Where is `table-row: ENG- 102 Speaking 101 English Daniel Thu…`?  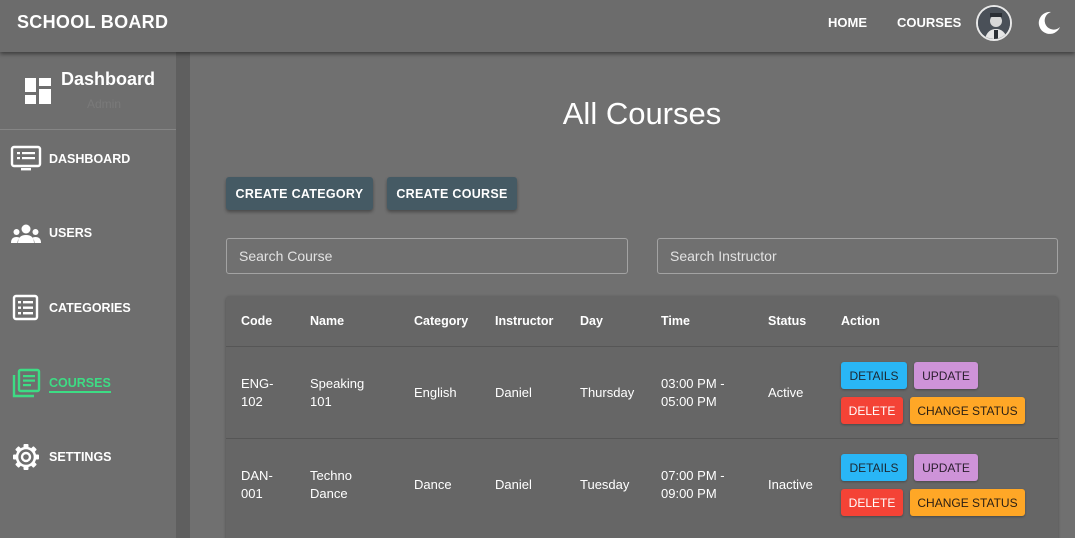 table-row: ENG- 102 Speaking 101 English Daniel Thu… is located at coordinates (642, 392).